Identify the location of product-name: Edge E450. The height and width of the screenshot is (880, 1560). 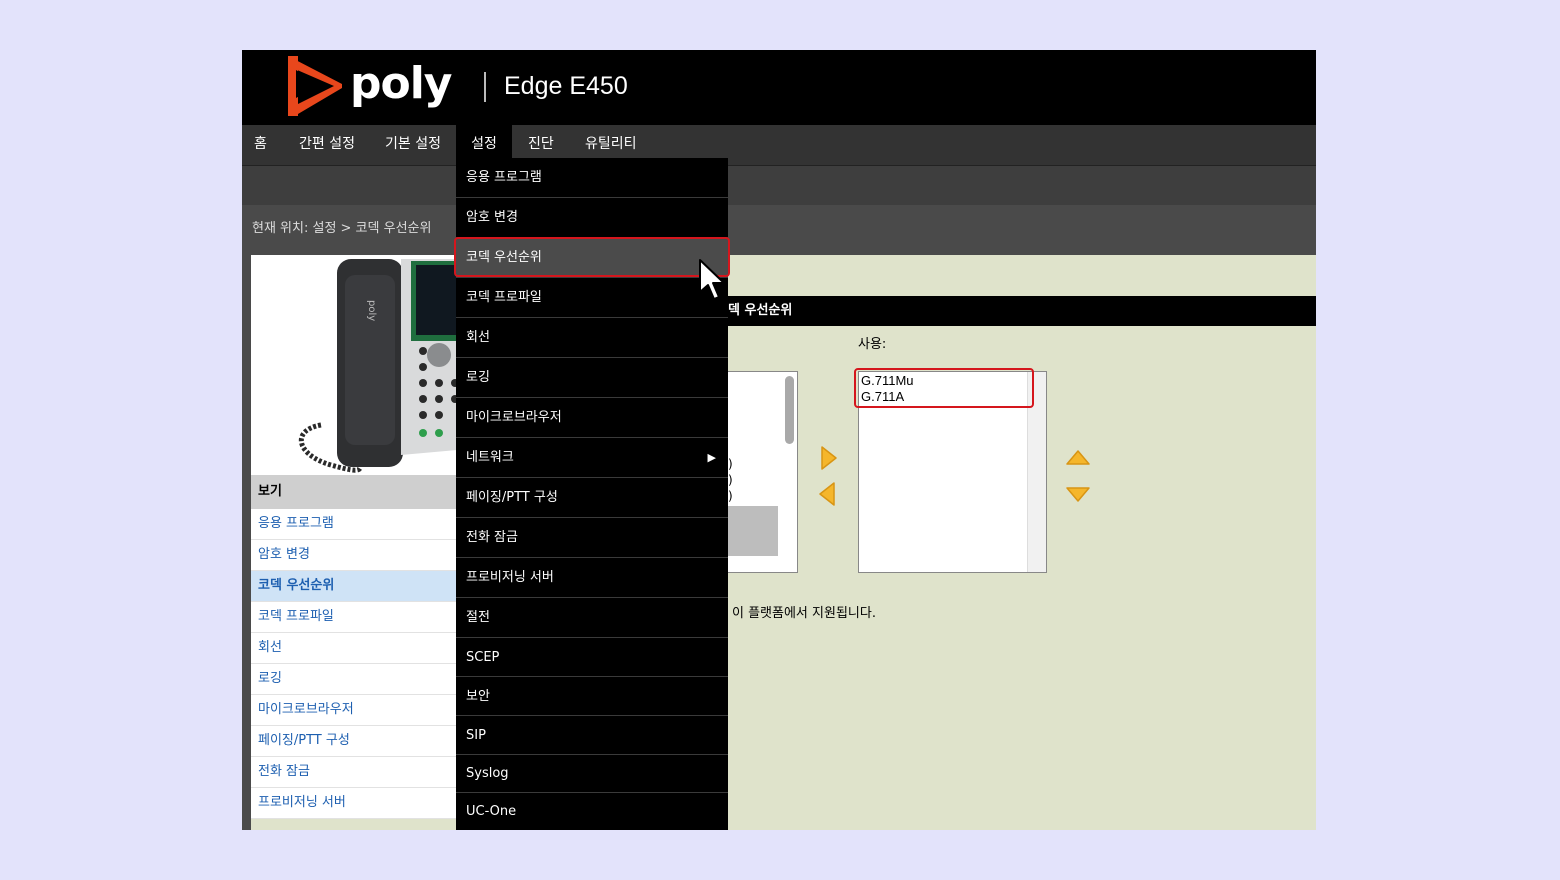
(566, 86).